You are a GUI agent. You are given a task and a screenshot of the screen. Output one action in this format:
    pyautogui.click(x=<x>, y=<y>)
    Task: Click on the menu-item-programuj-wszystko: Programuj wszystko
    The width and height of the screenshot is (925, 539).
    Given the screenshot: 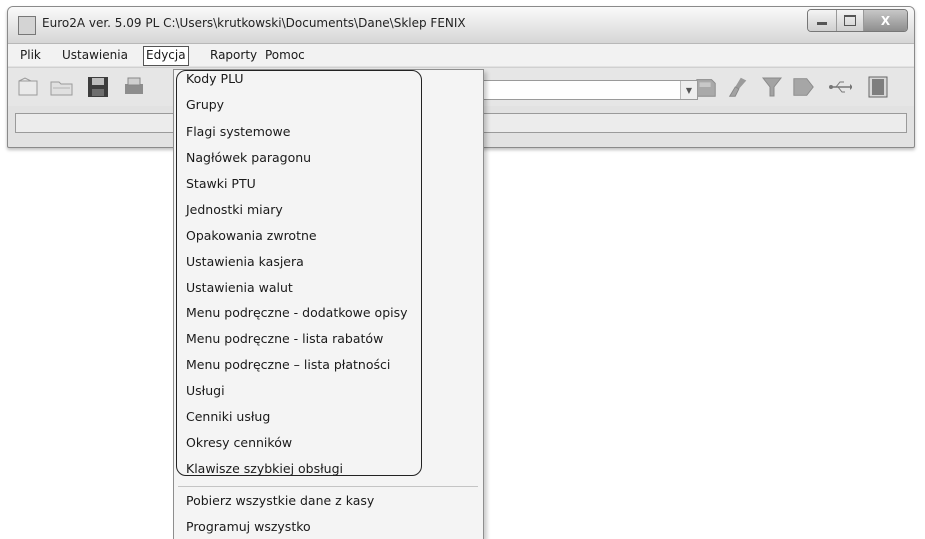 What is the action you would take?
    pyautogui.click(x=248, y=526)
    